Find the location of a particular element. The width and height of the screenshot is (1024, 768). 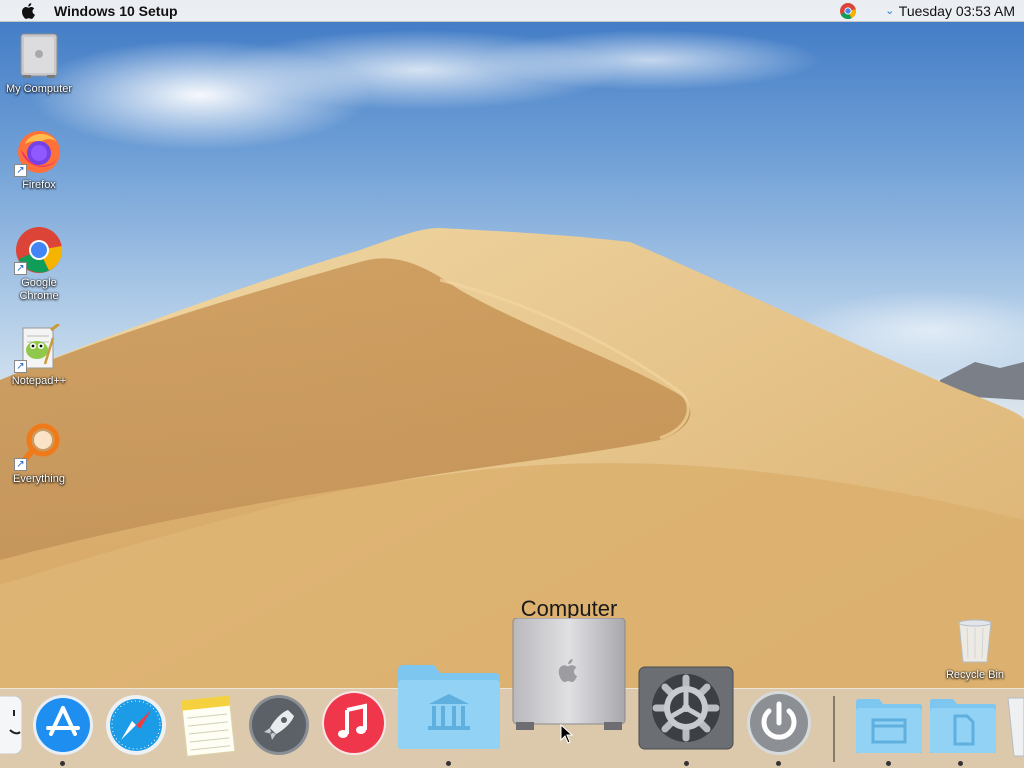

dock-item-power is located at coordinates (779, 725).